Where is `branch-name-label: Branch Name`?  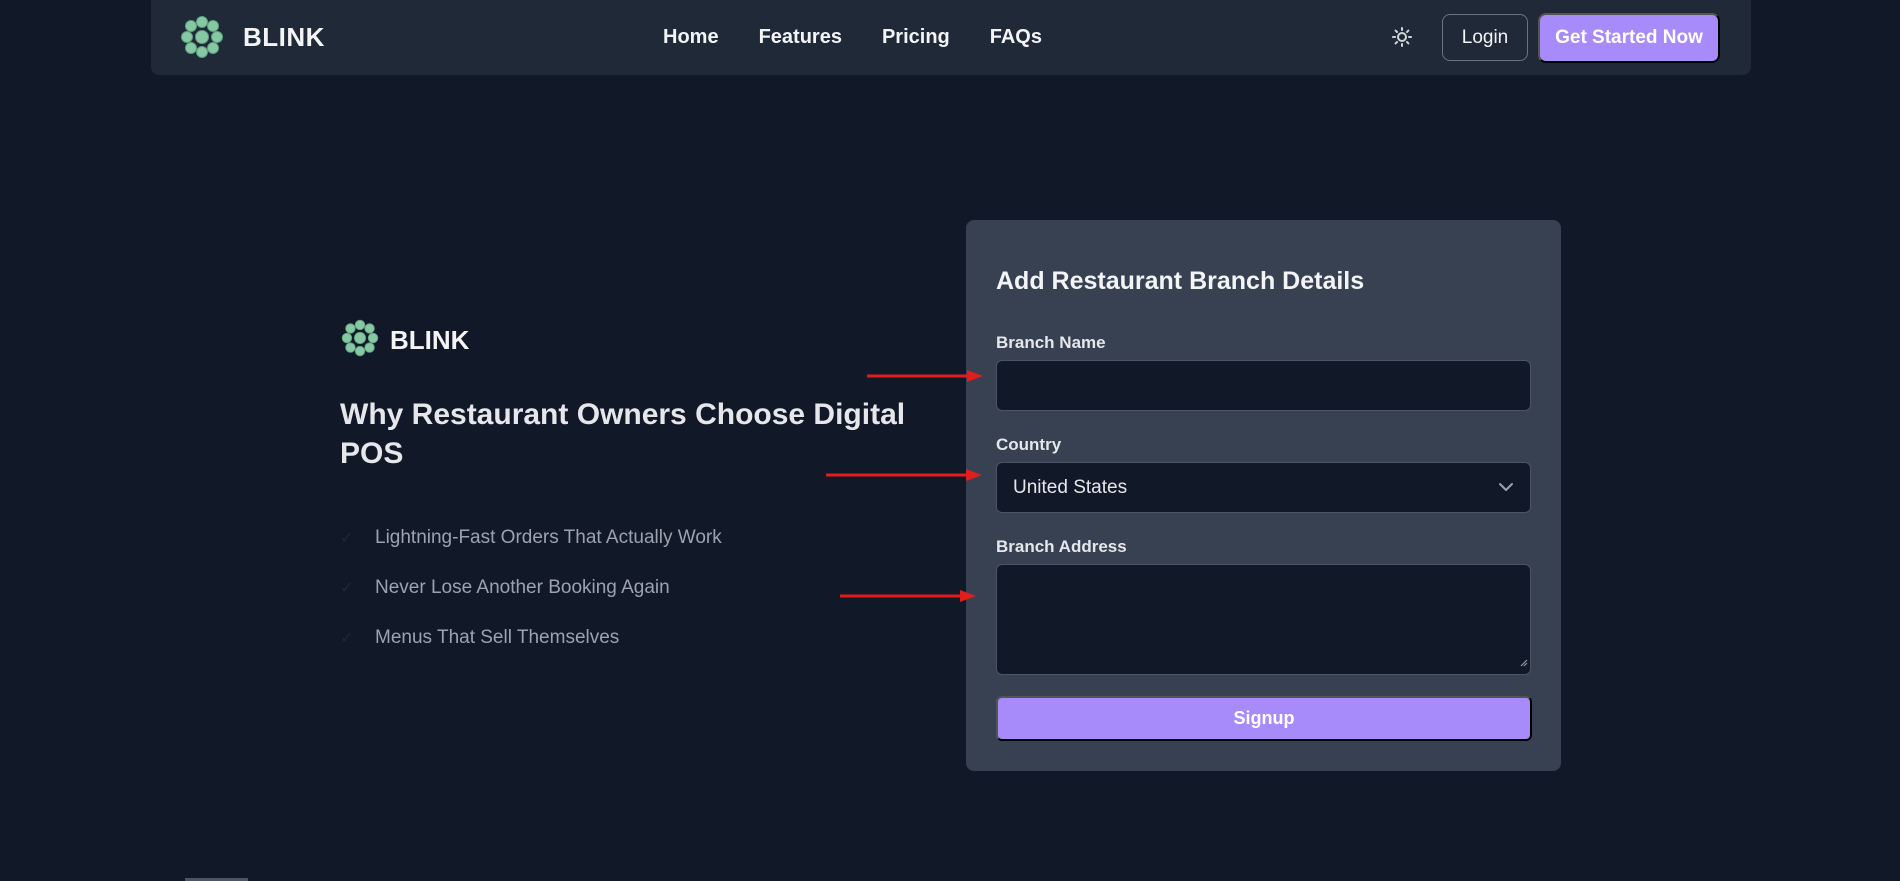 branch-name-label: Branch Name is located at coordinates (1051, 342).